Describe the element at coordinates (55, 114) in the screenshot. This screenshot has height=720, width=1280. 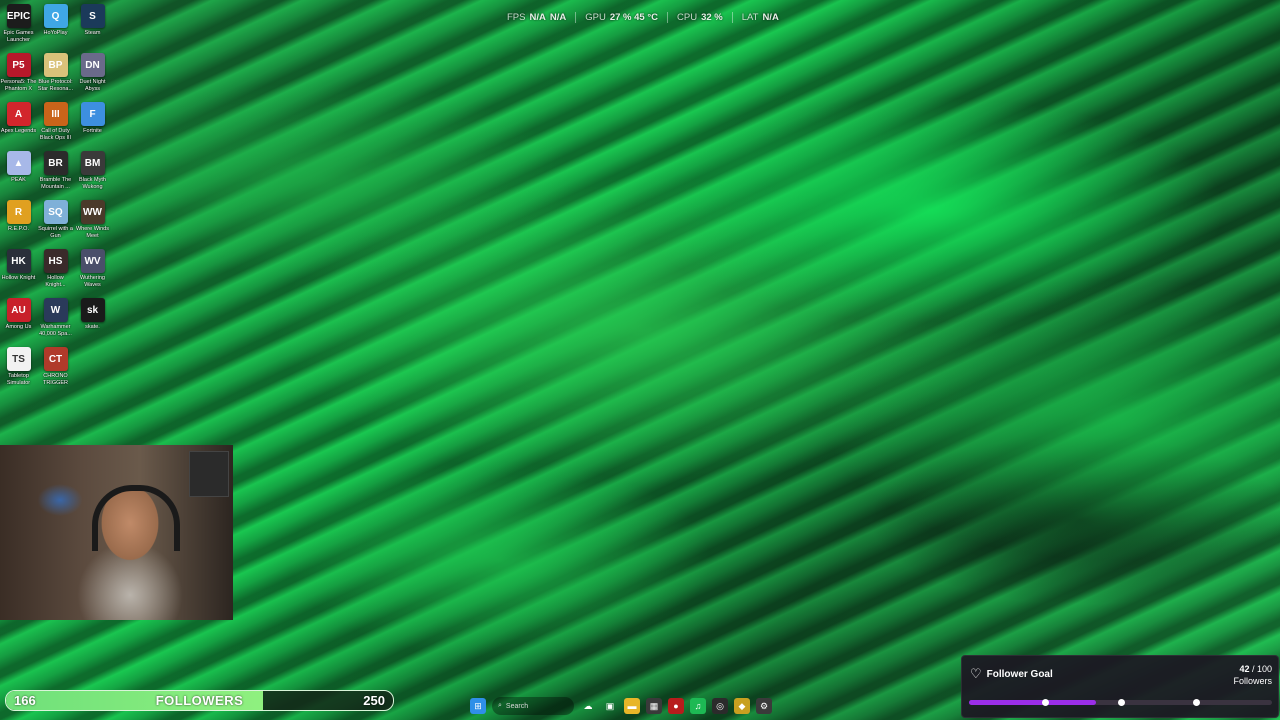
I see `call-of-duty-icon: III` at that location.